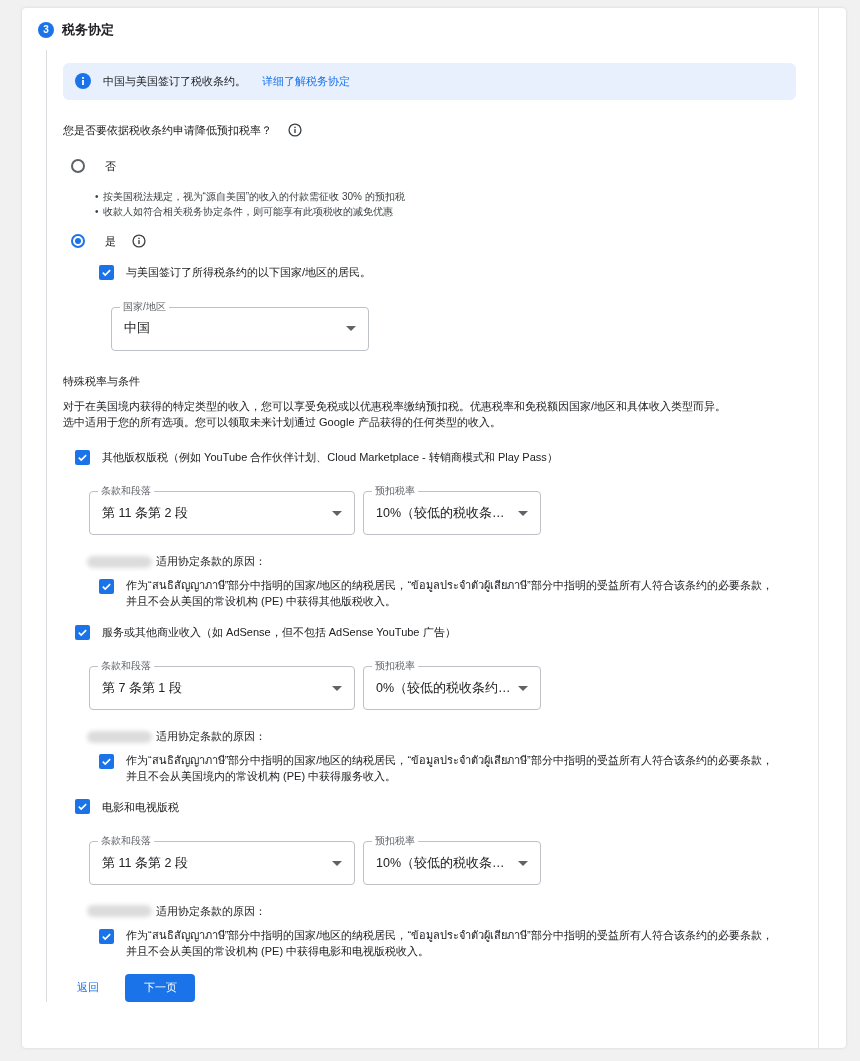  What do you see at coordinates (142, 688) in the screenshot?
I see `field-value: 第 7 条第 1 段` at bounding box center [142, 688].